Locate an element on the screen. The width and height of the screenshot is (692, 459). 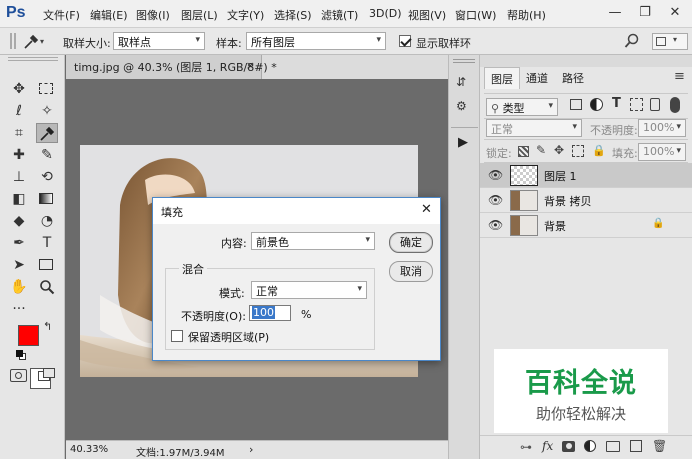
quick-mask-icon is located at coordinates (18, 375).